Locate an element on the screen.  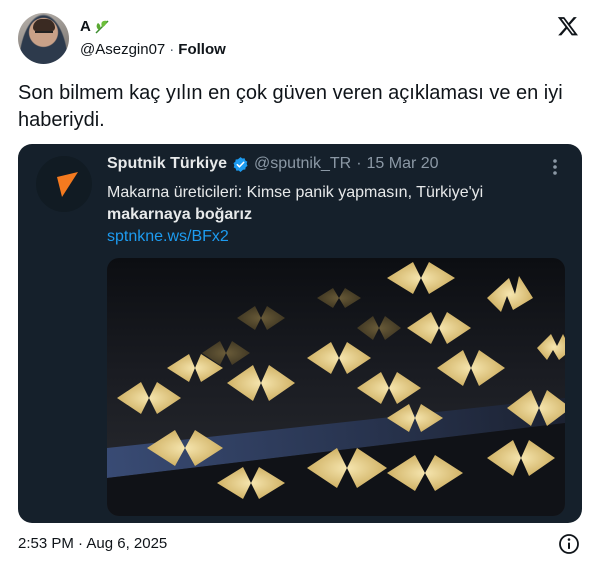
x-logo-icon is located at coordinates (568, 26).